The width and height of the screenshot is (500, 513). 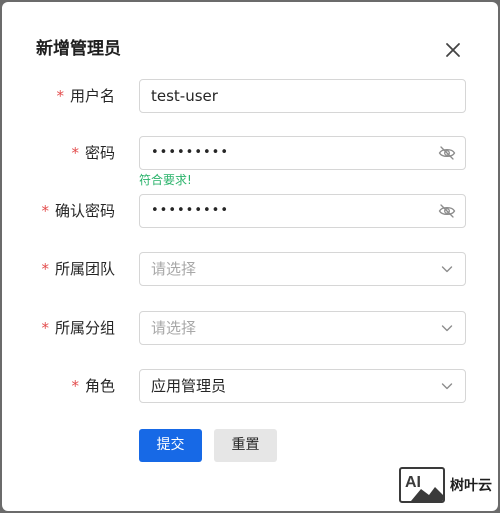 I want to click on dialog-title: 新增管理员, so click(x=78, y=49).